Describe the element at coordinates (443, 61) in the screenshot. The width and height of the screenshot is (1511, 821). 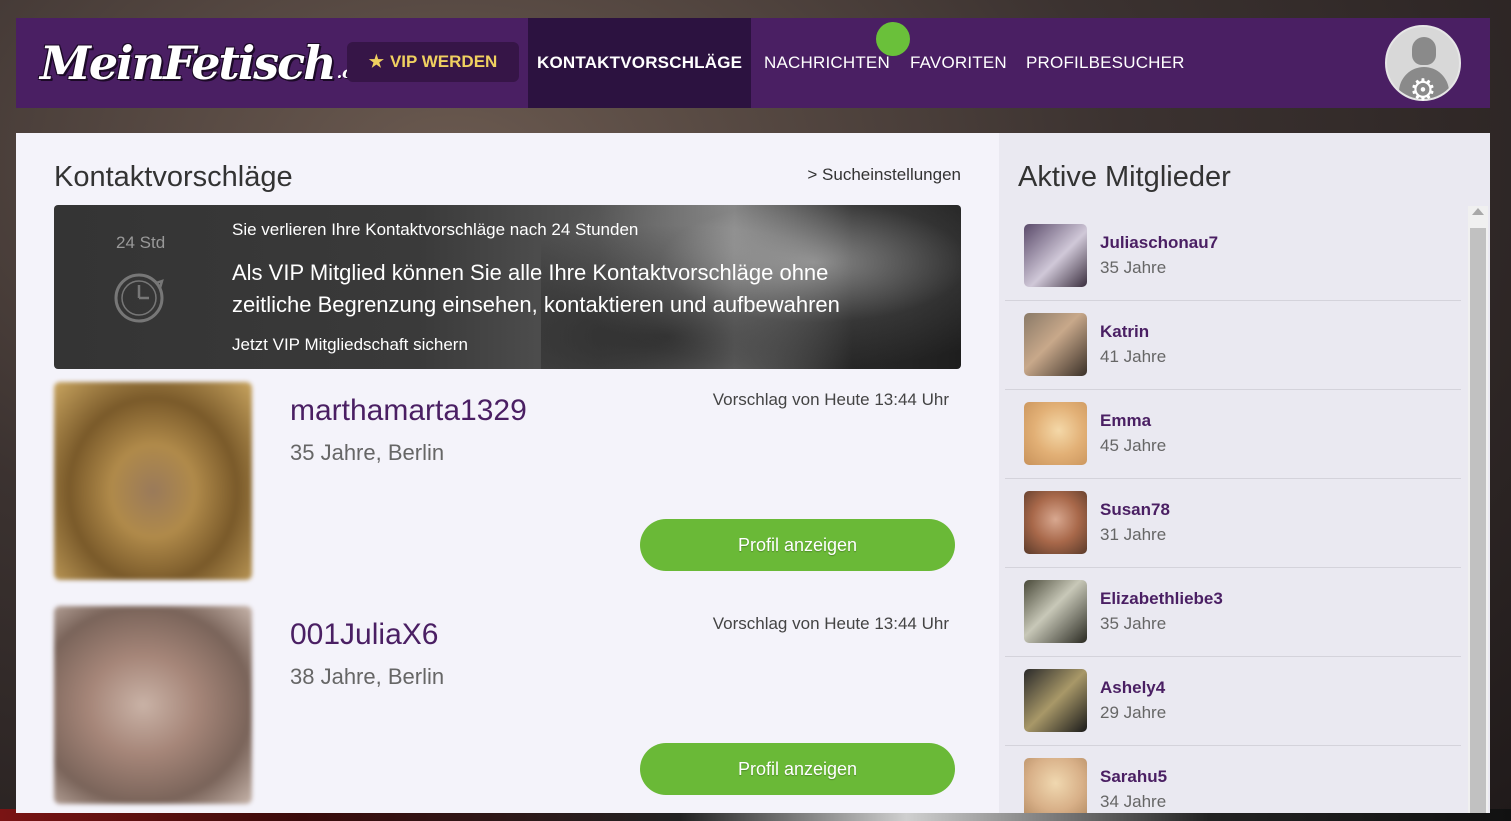
I see `vip-button-label: VIP WERDEN` at that location.